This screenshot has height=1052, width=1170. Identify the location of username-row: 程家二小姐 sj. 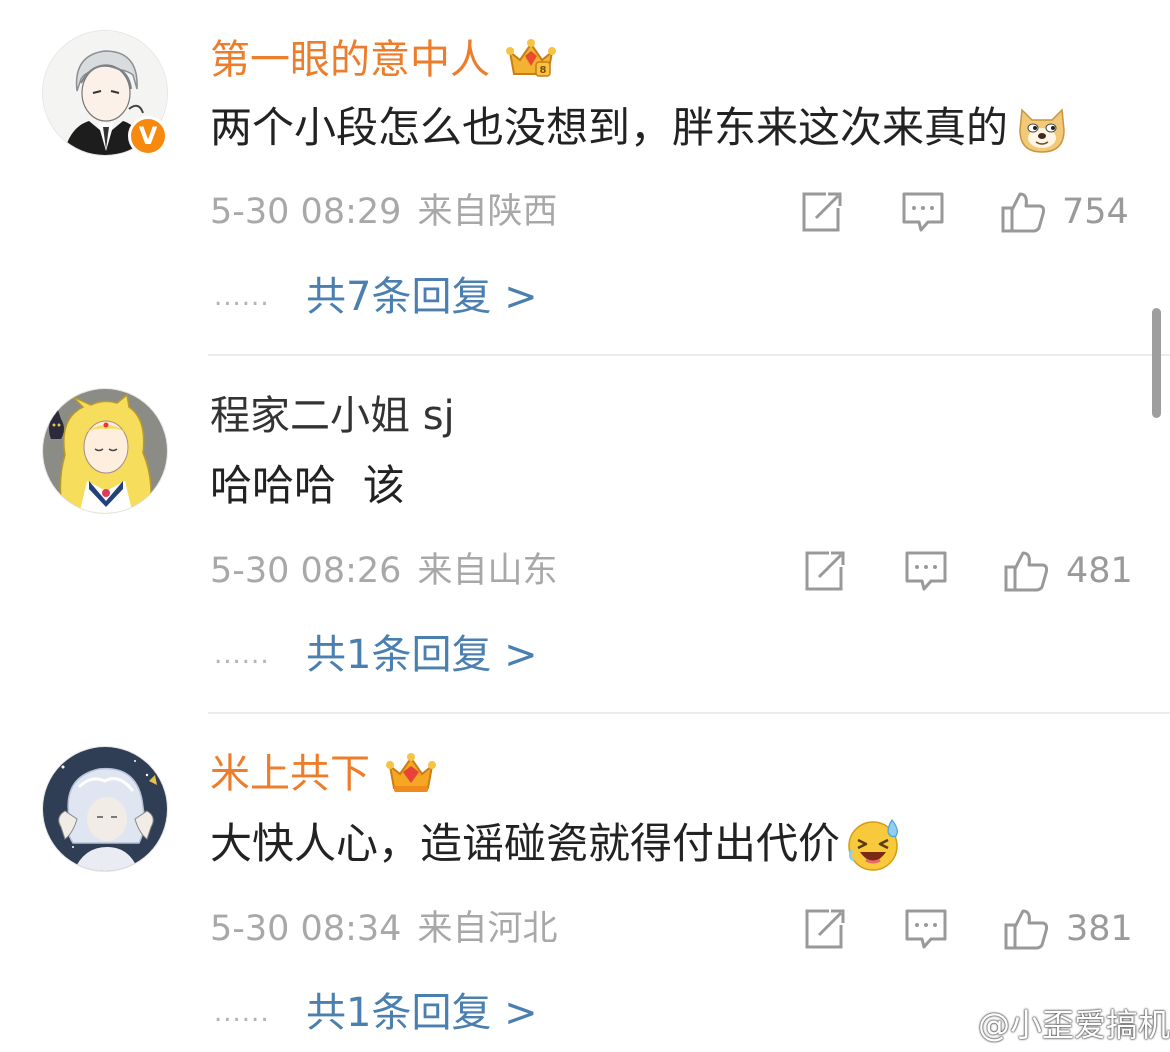
(332, 416).